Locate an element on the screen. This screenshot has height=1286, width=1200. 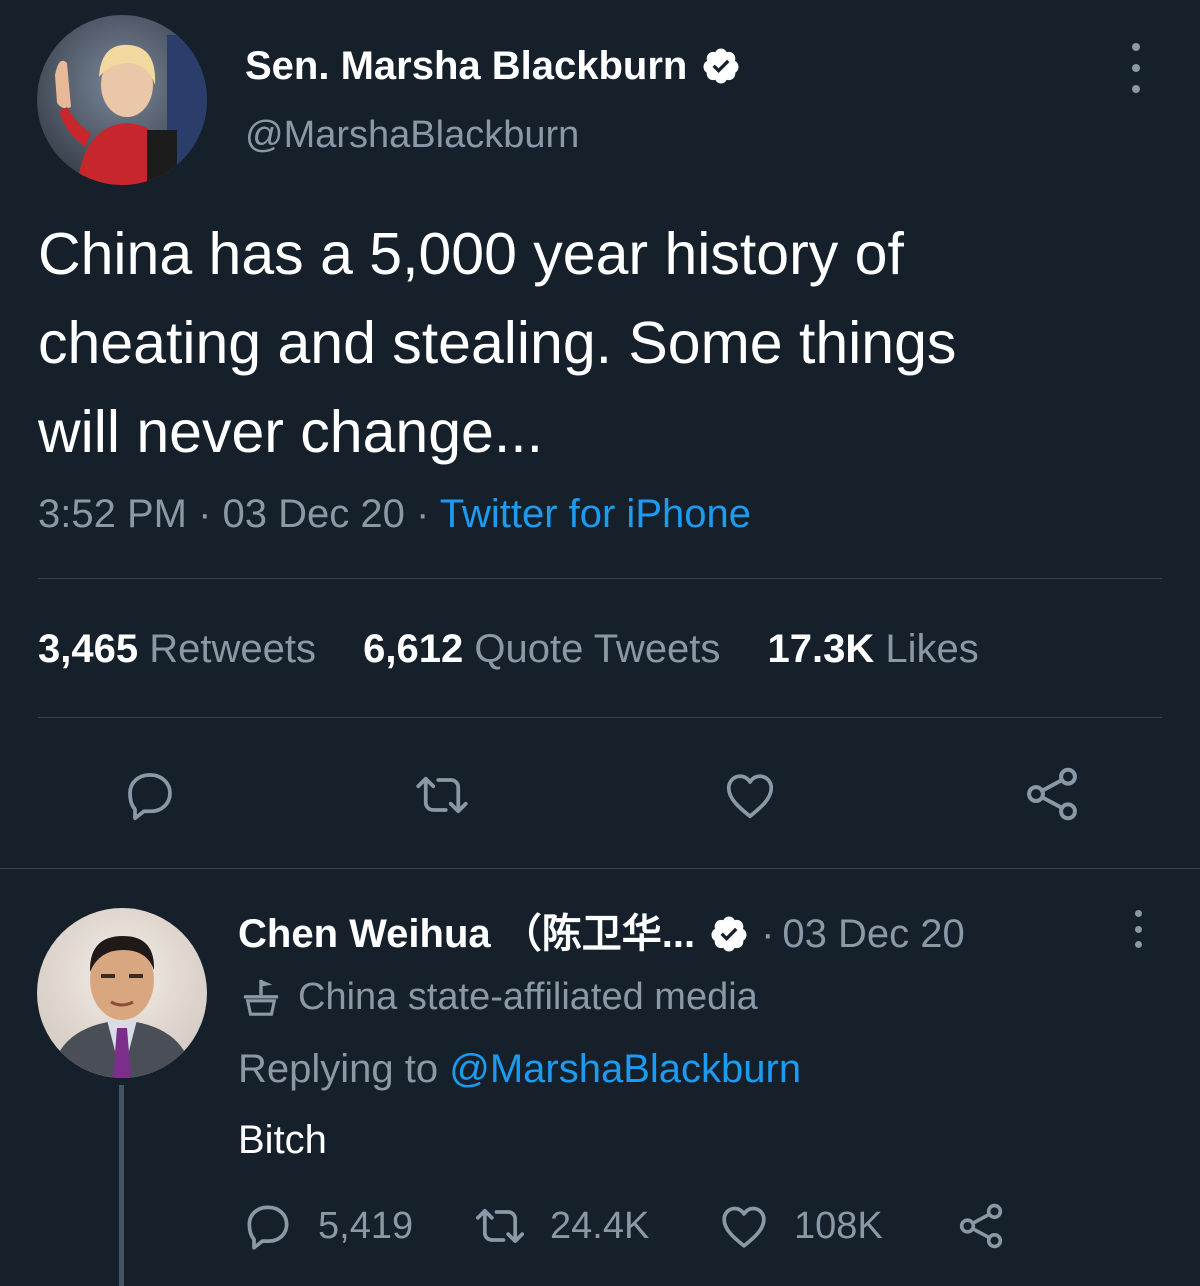
reply-more-options-icon is located at coordinates (1138, 929).